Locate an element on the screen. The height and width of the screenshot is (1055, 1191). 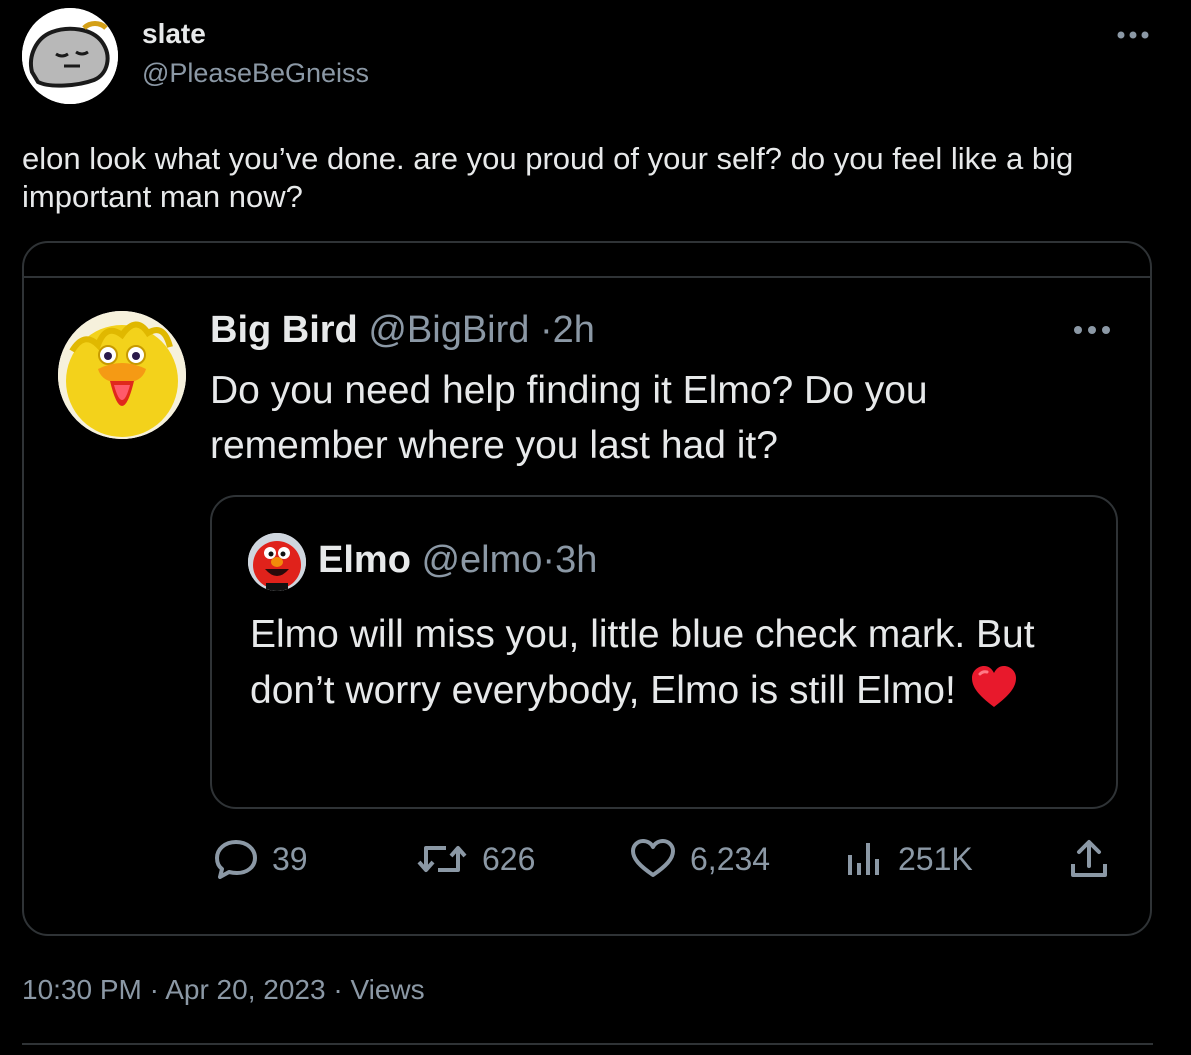
rock-avatar-image is located at coordinates (70, 56).